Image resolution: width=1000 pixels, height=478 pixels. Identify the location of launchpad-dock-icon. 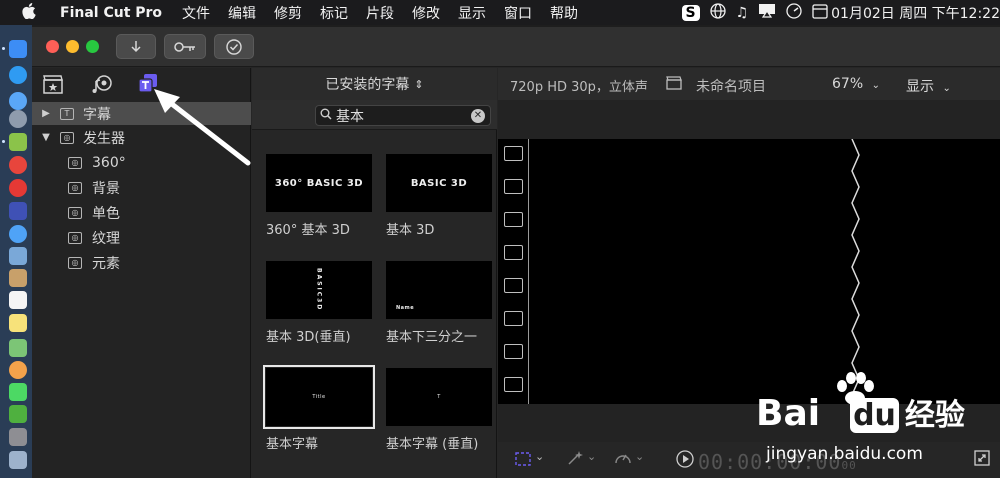
(18, 119).